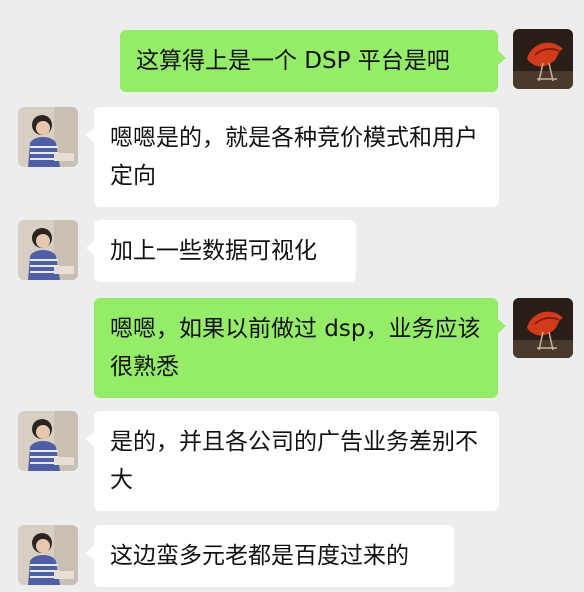 This screenshot has height=592, width=584. I want to click on message-text: 嗯嗯，如果以前做过 dsp，业务应该很熟悉, so click(295, 348).